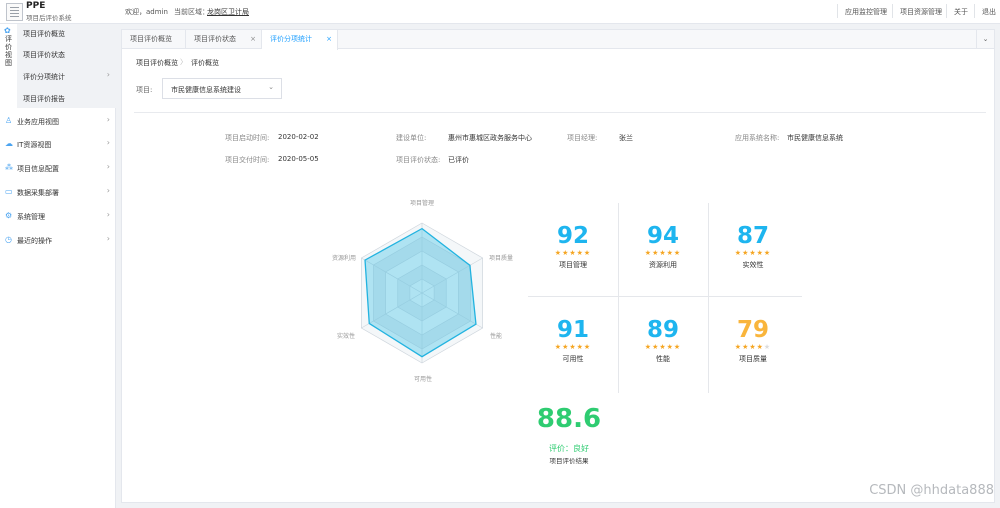  Describe the element at coordinates (422, 203) in the screenshot. I see `radar-axis-label: 项目管理` at that location.